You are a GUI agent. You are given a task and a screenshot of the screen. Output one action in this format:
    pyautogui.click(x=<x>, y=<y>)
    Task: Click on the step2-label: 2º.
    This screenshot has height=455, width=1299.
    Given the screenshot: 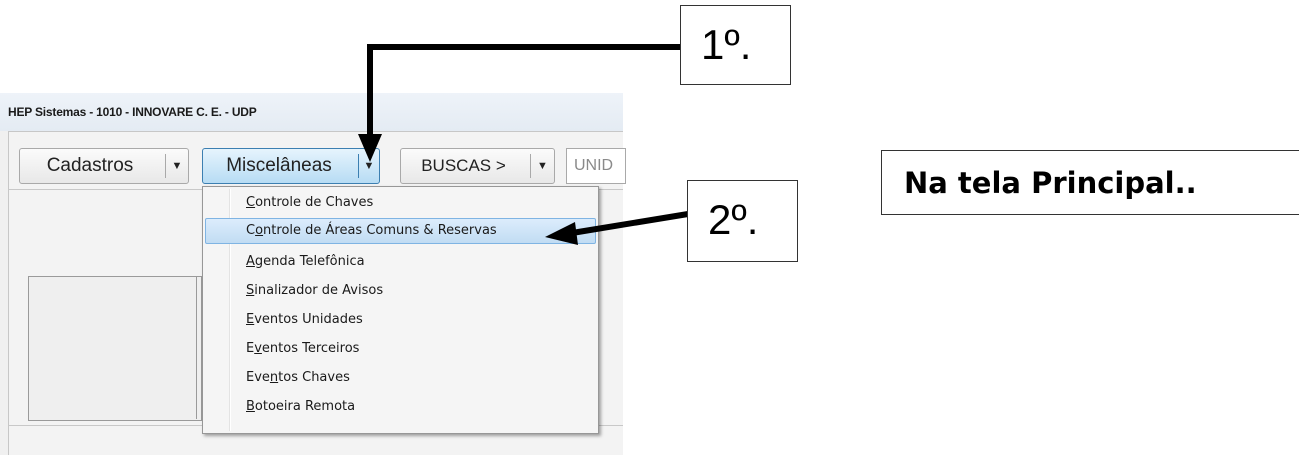 What is the action you would take?
    pyautogui.click(x=733, y=219)
    